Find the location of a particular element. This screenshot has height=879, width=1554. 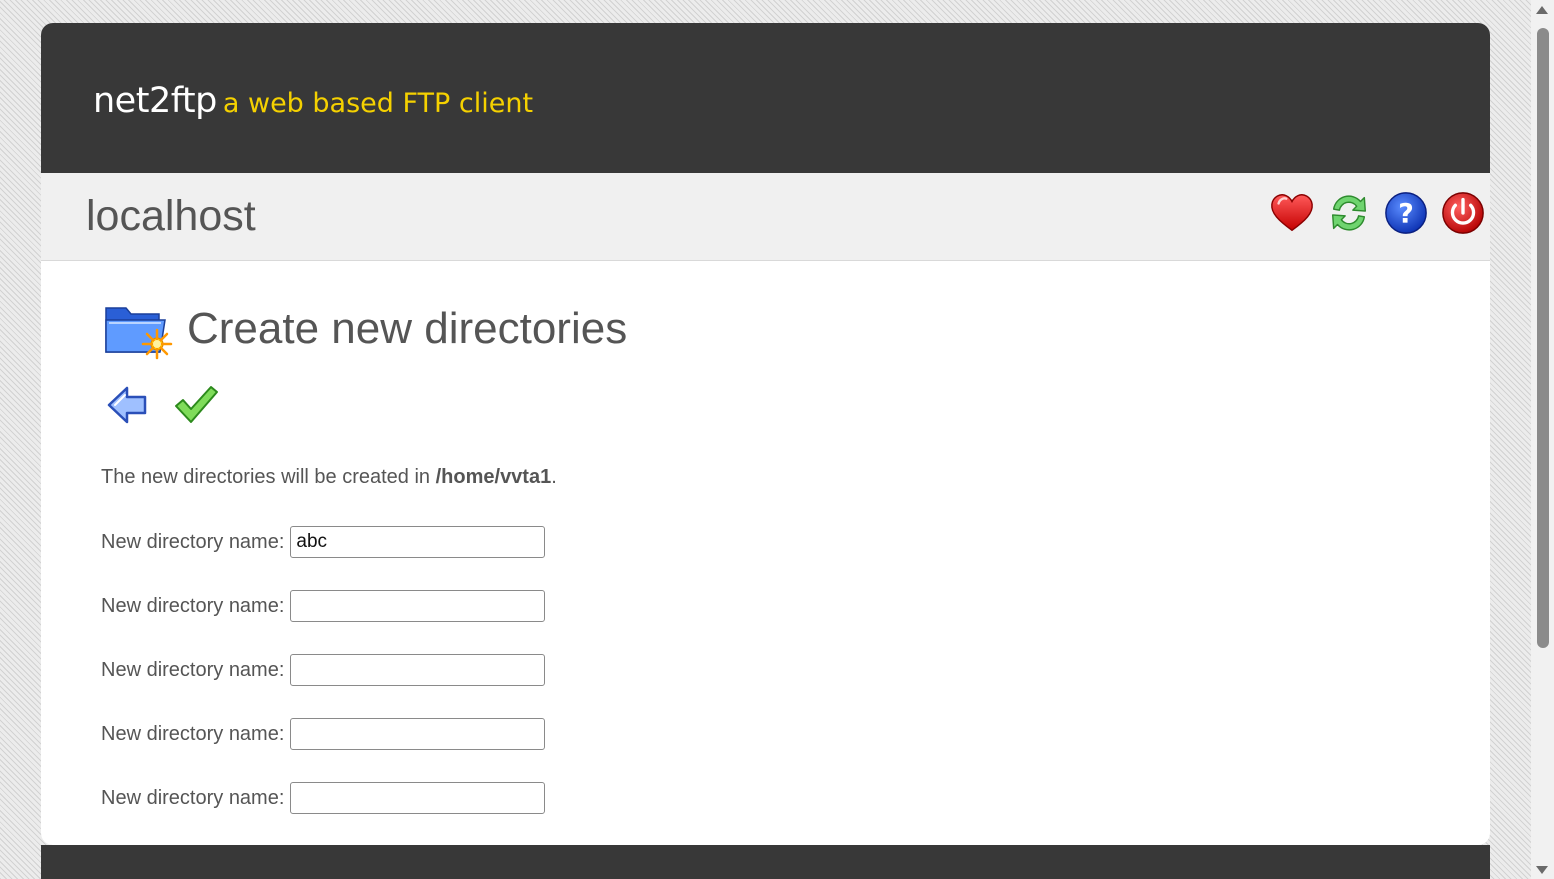

top-icon-bar: ? is located at coordinates (1377, 213).